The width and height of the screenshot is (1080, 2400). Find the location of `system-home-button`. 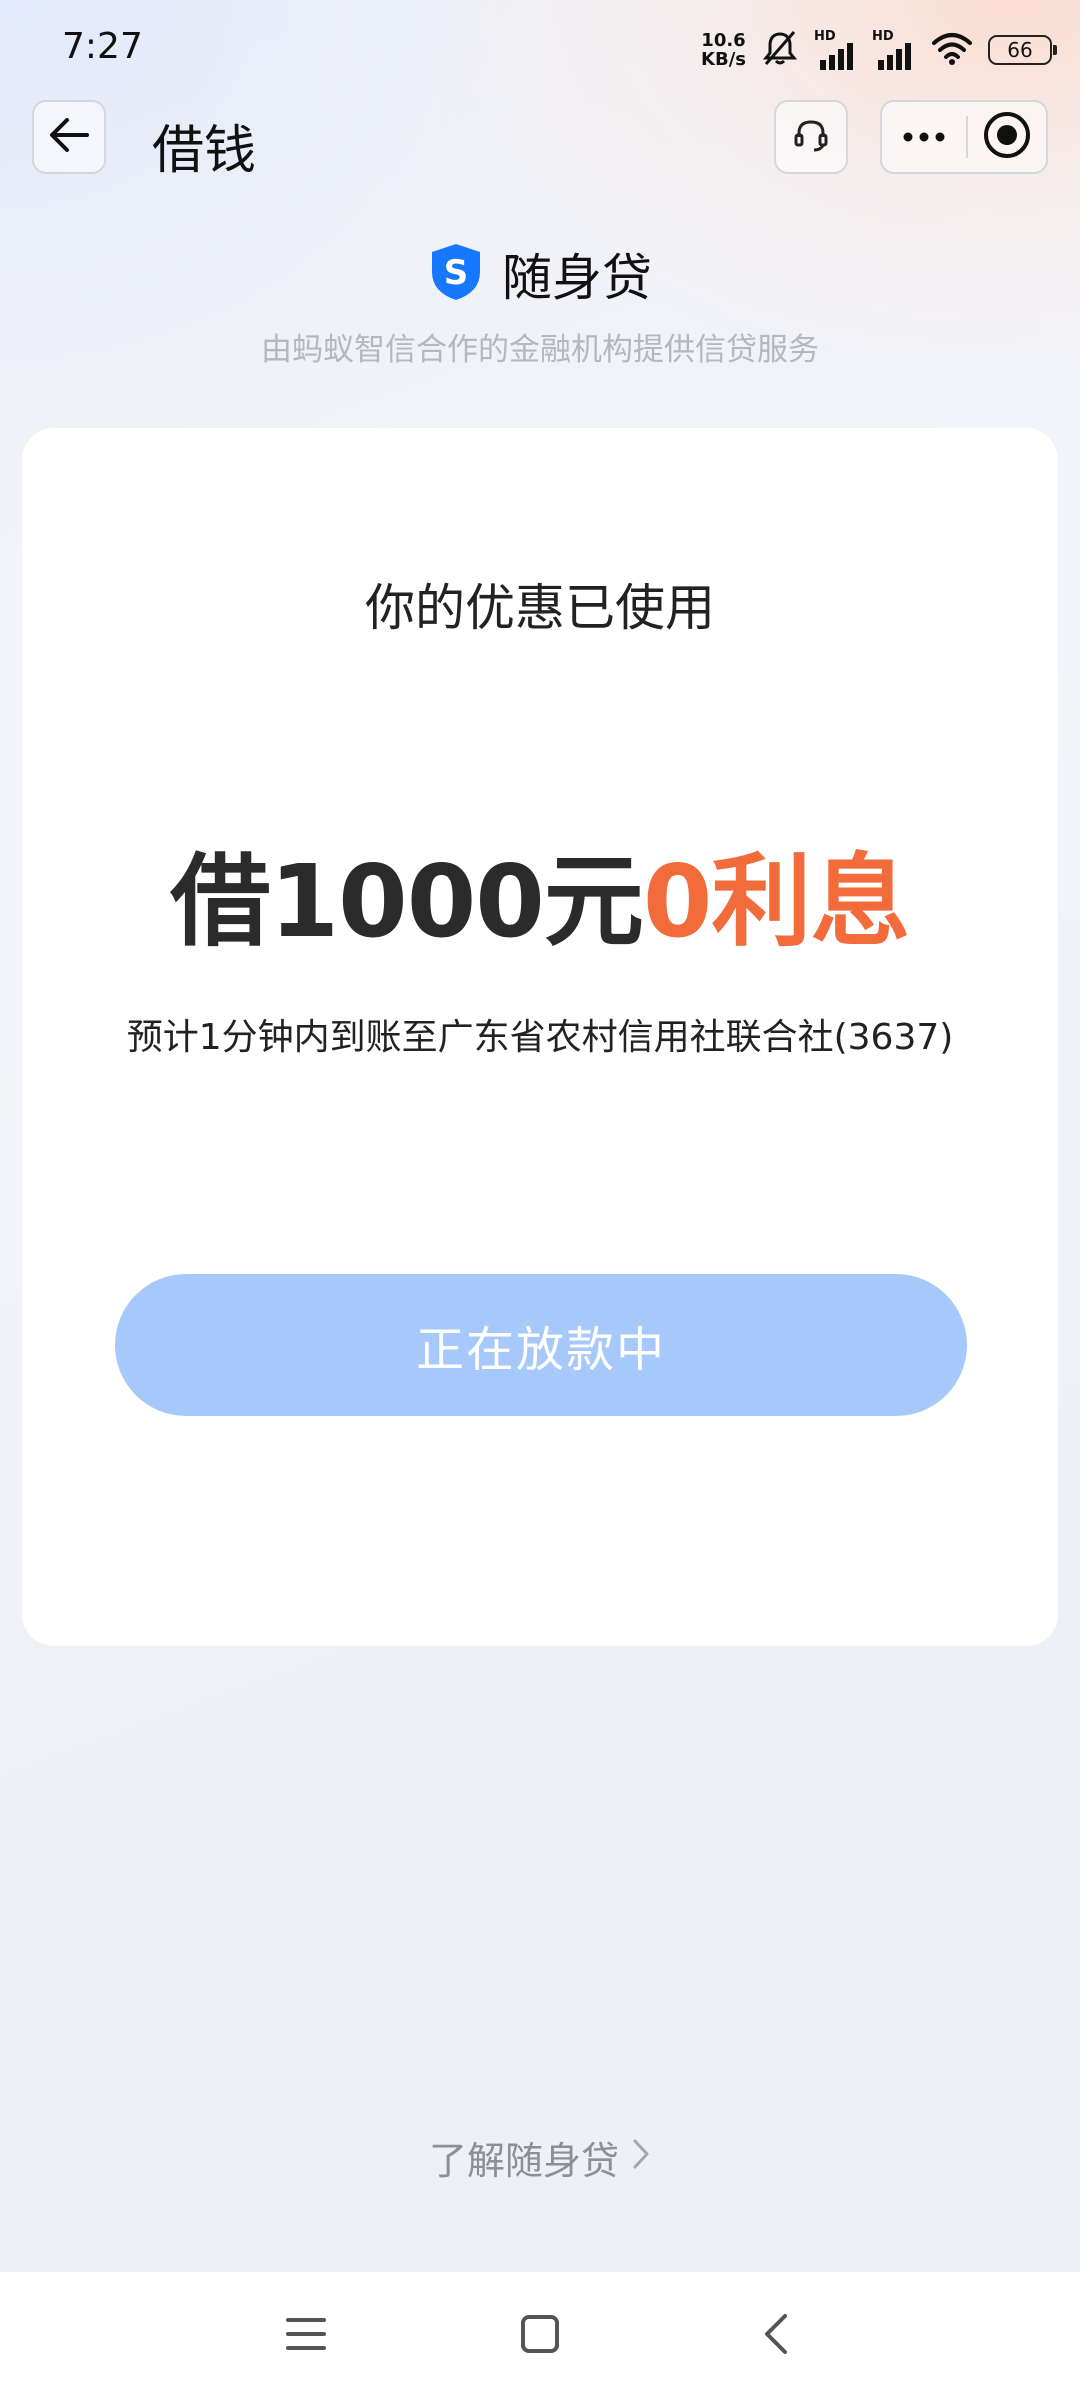

system-home-button is located at coordinates (540, 2336).